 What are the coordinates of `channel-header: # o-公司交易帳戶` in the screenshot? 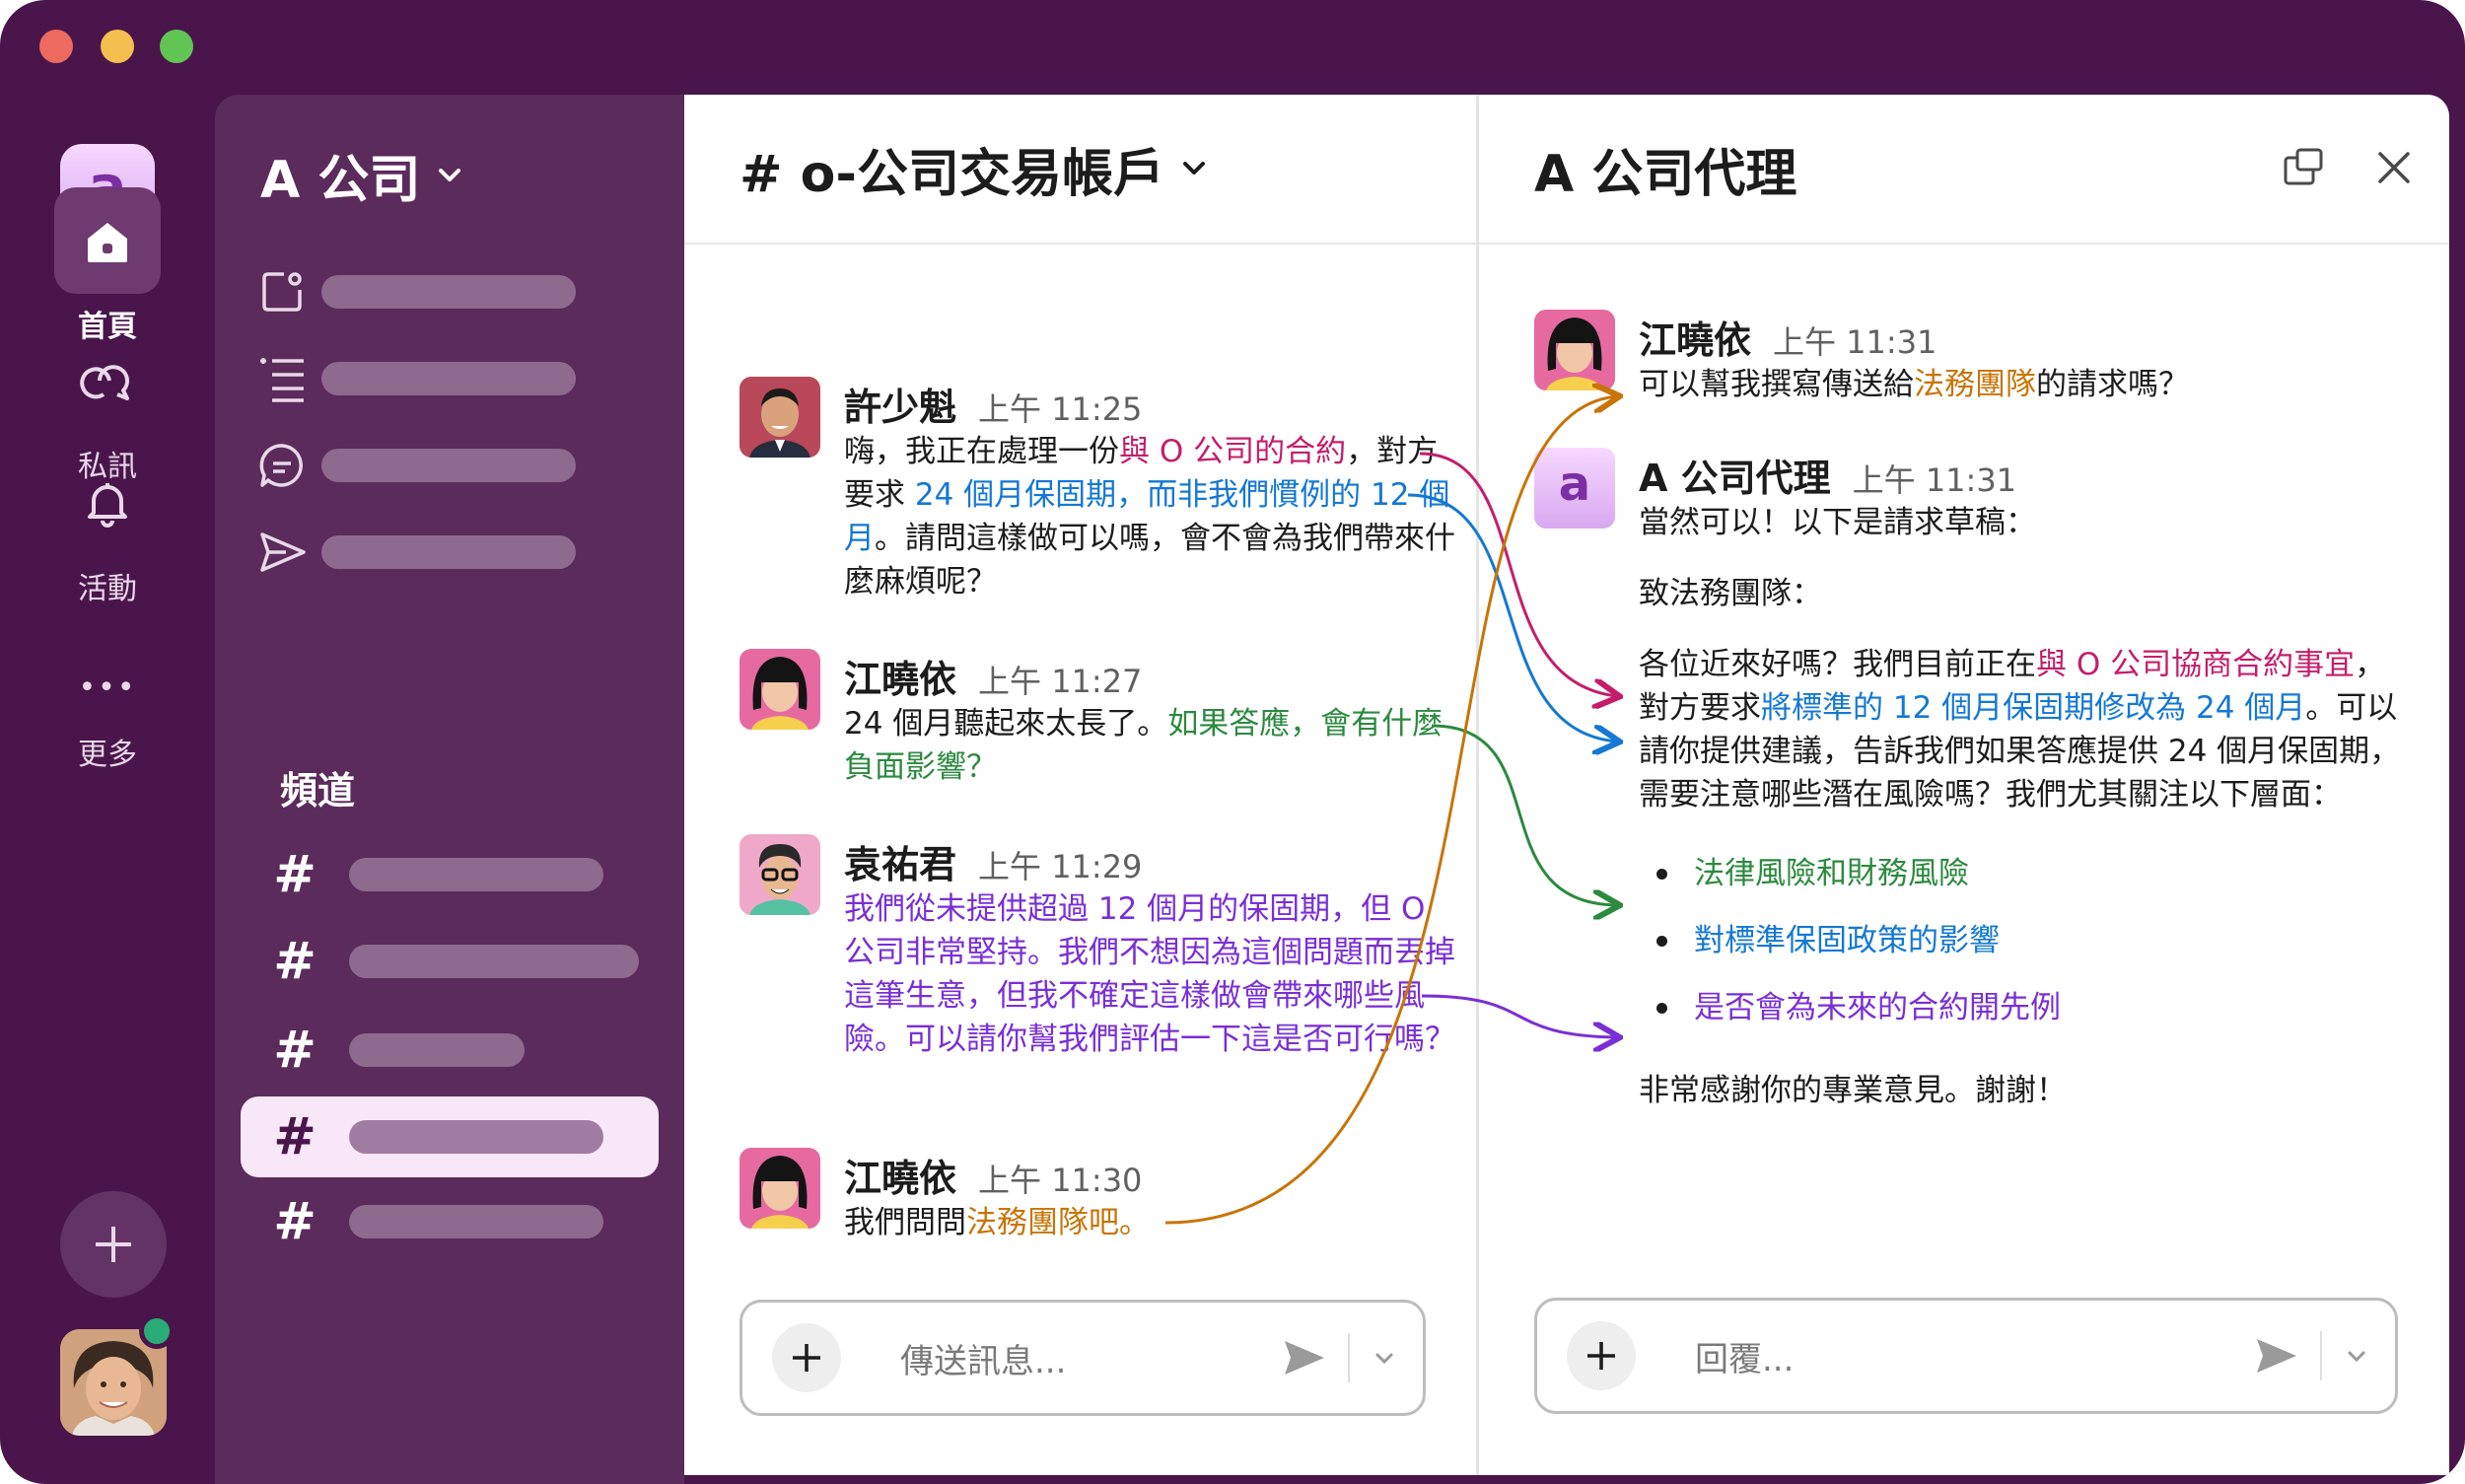 It's located at (1080, 170).